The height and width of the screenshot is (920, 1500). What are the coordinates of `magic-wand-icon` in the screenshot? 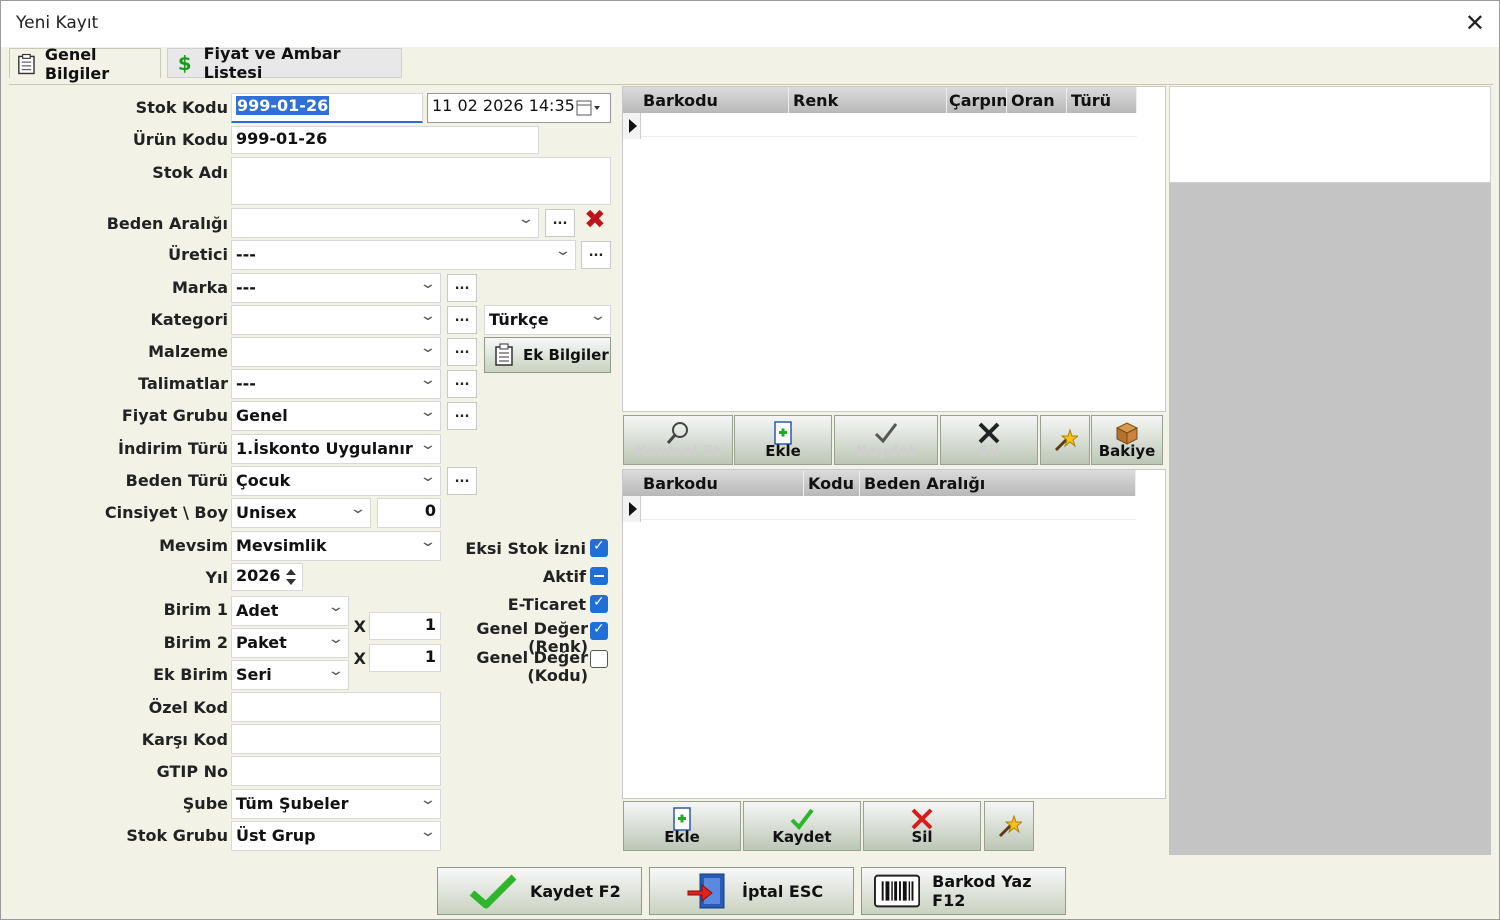 It's located at (1066, 440).